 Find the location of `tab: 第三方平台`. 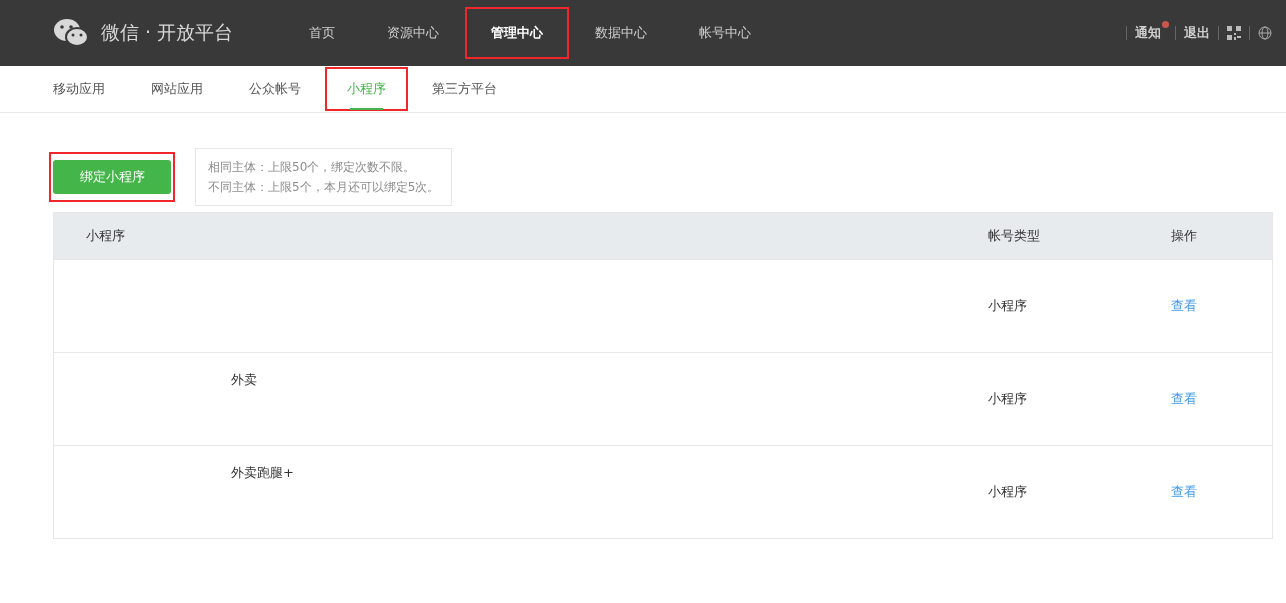

tab: 第三方平台 is located at coordinates (464, 89).